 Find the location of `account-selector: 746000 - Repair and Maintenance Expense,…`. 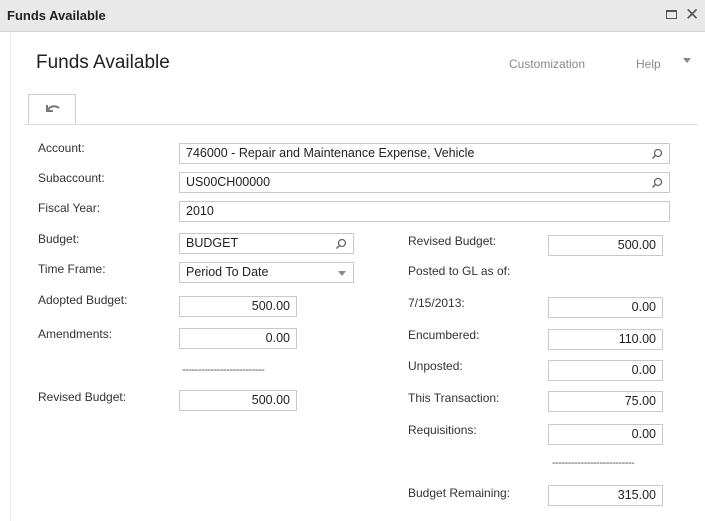

account-selector: 746000 - Repair and Maintenance Expense,… is located at coordinates (424, 153).